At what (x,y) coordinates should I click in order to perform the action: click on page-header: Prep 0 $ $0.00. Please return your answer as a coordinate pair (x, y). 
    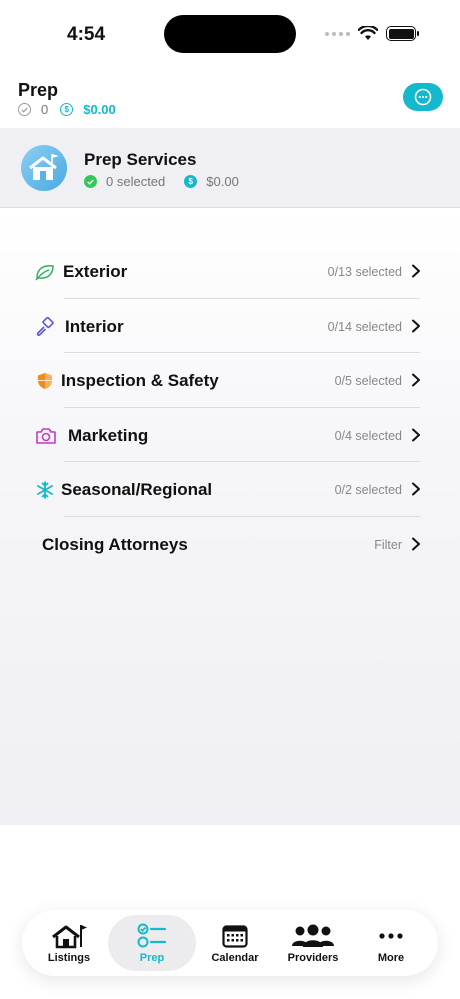
    Looking at the image, I should click on (230, 99).